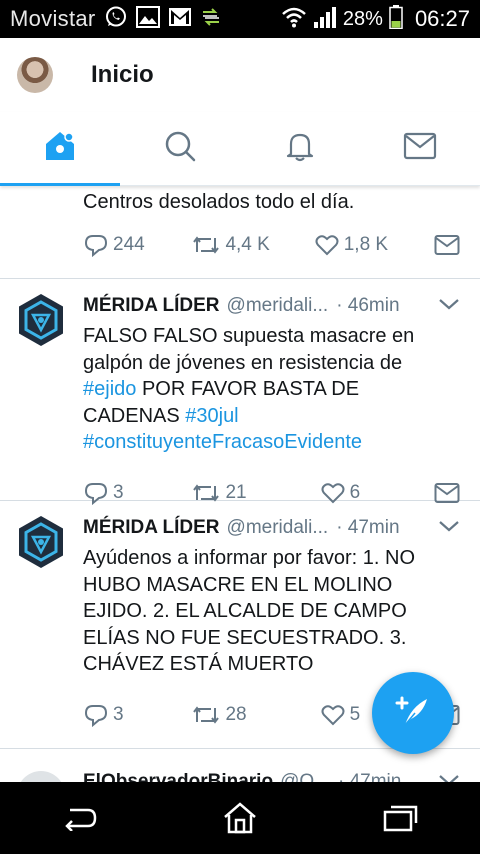 The height and width of the screenshot is (854, 480). I want to click on signal-icon, so click(325, 19).